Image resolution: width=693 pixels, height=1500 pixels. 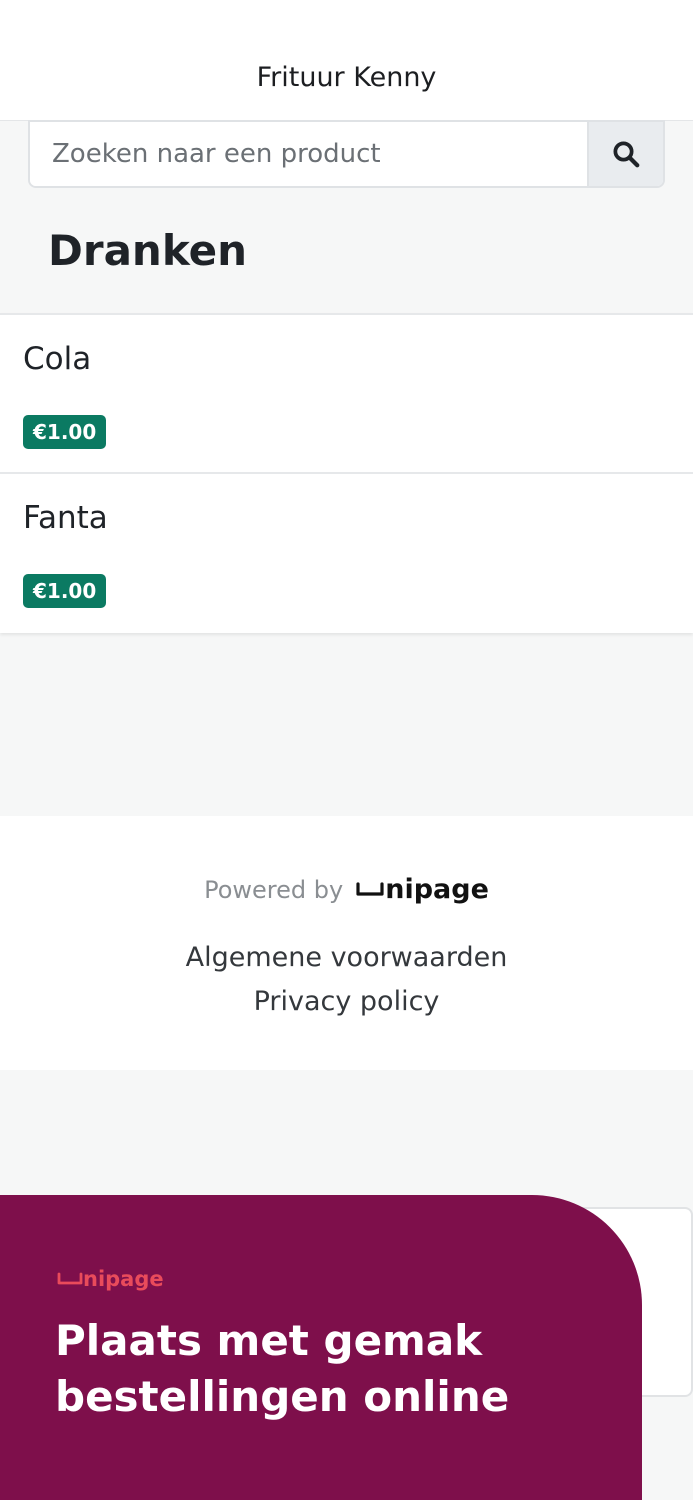 I want to click on search-icon, so click(x=626, y=154).